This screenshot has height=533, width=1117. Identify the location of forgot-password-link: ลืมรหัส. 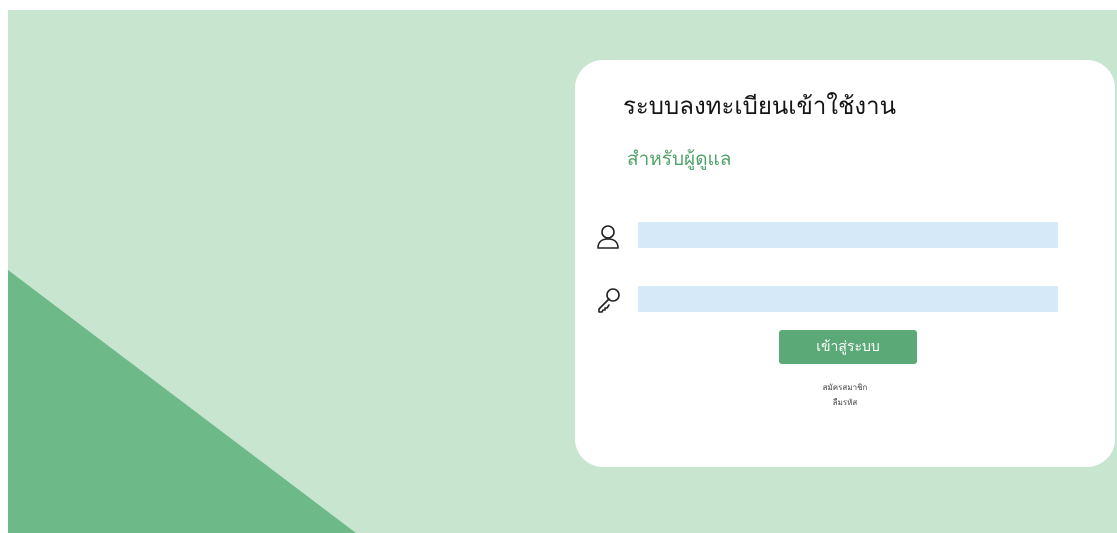
(845, 402).